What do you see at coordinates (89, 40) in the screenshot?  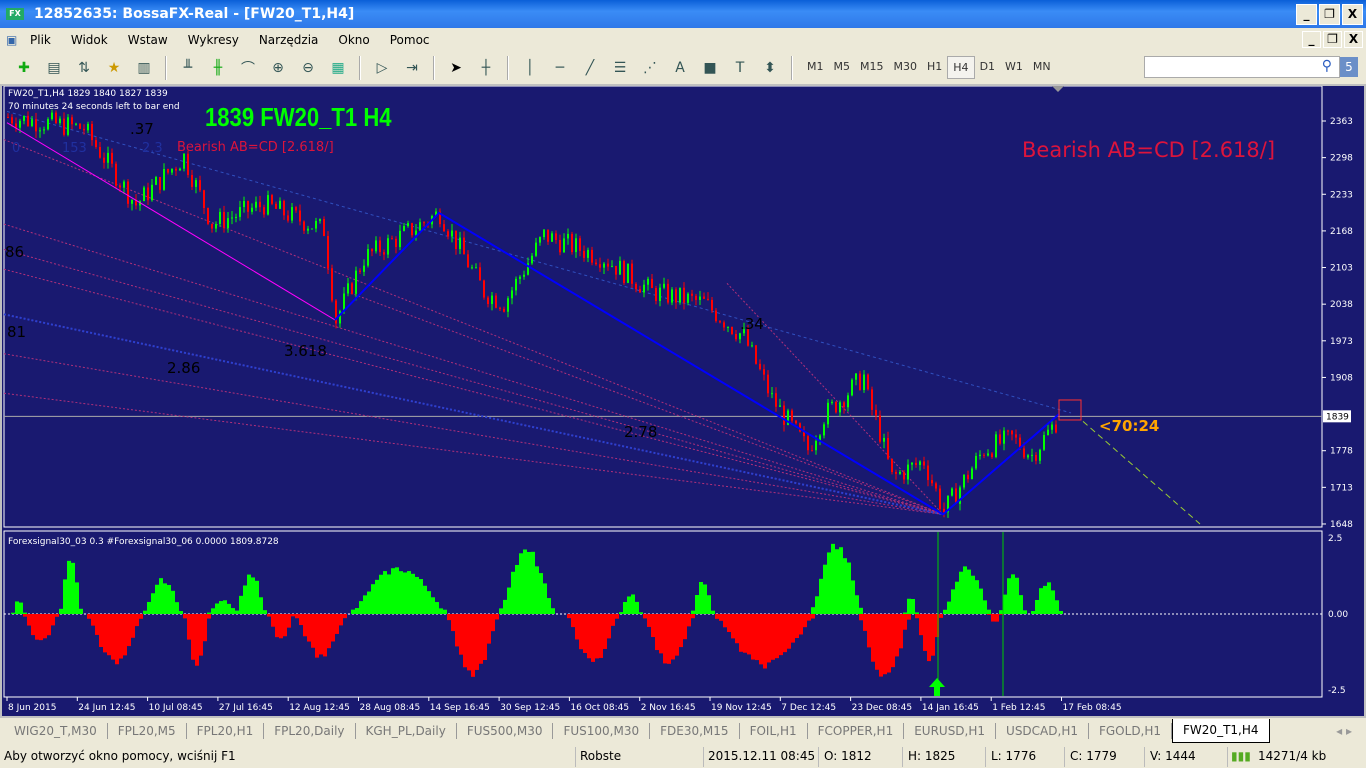 I see `menu-1: Widok` at bounding box center [89, 40].